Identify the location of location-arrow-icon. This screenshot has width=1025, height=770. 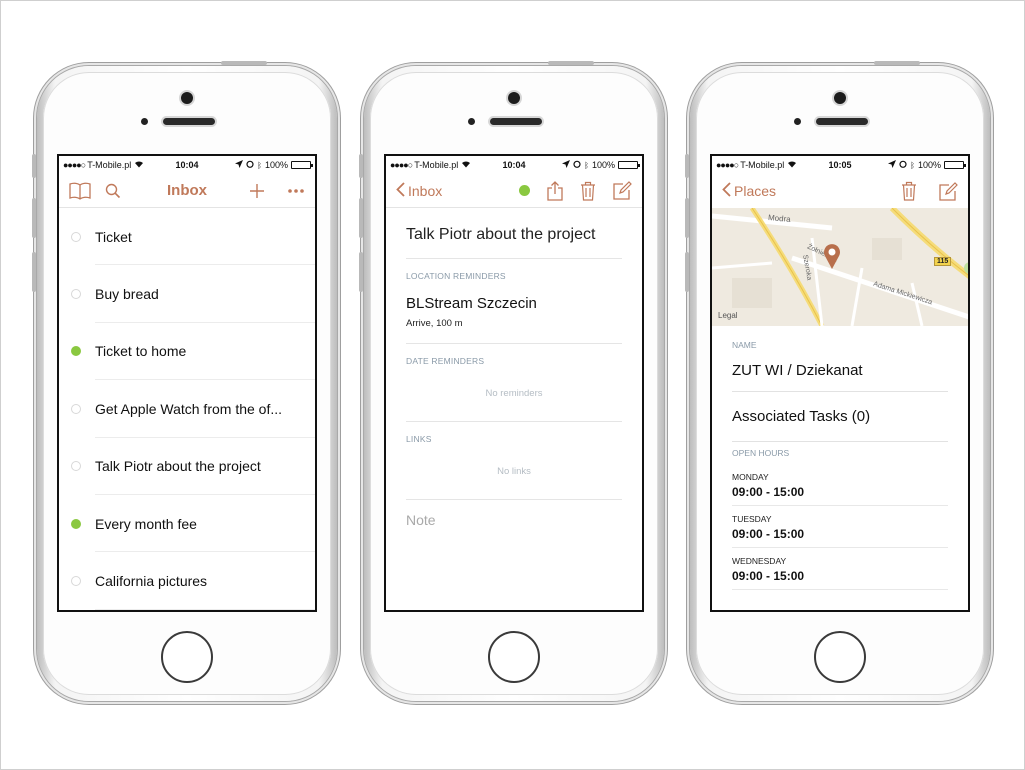
(892, 165).